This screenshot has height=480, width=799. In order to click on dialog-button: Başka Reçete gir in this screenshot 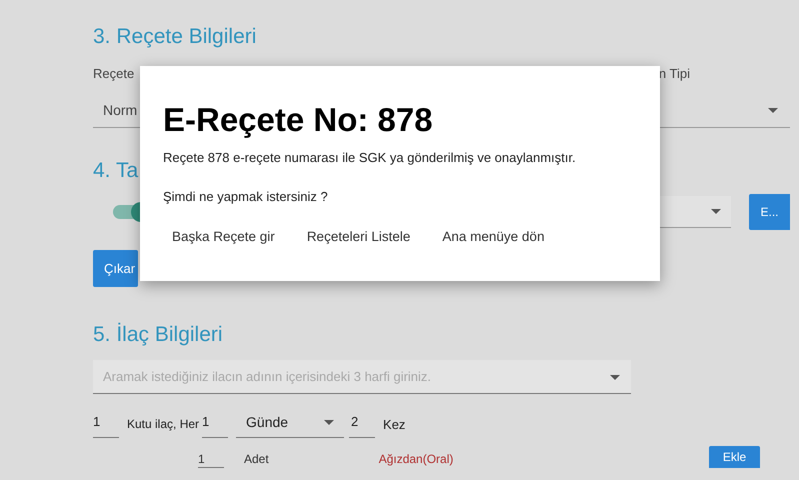, I will do `click(223, 237)`.